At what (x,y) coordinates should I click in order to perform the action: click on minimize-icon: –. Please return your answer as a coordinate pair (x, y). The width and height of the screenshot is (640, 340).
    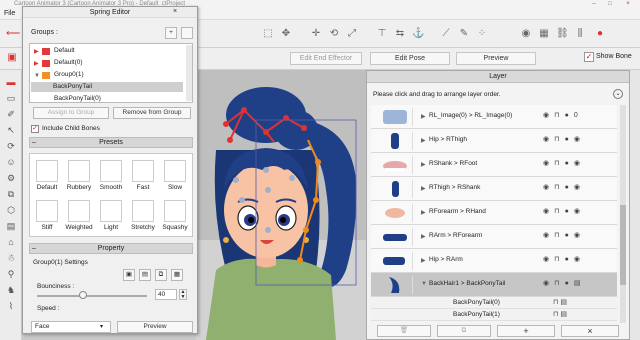
    Looking at the image, I should click on (594, 4).